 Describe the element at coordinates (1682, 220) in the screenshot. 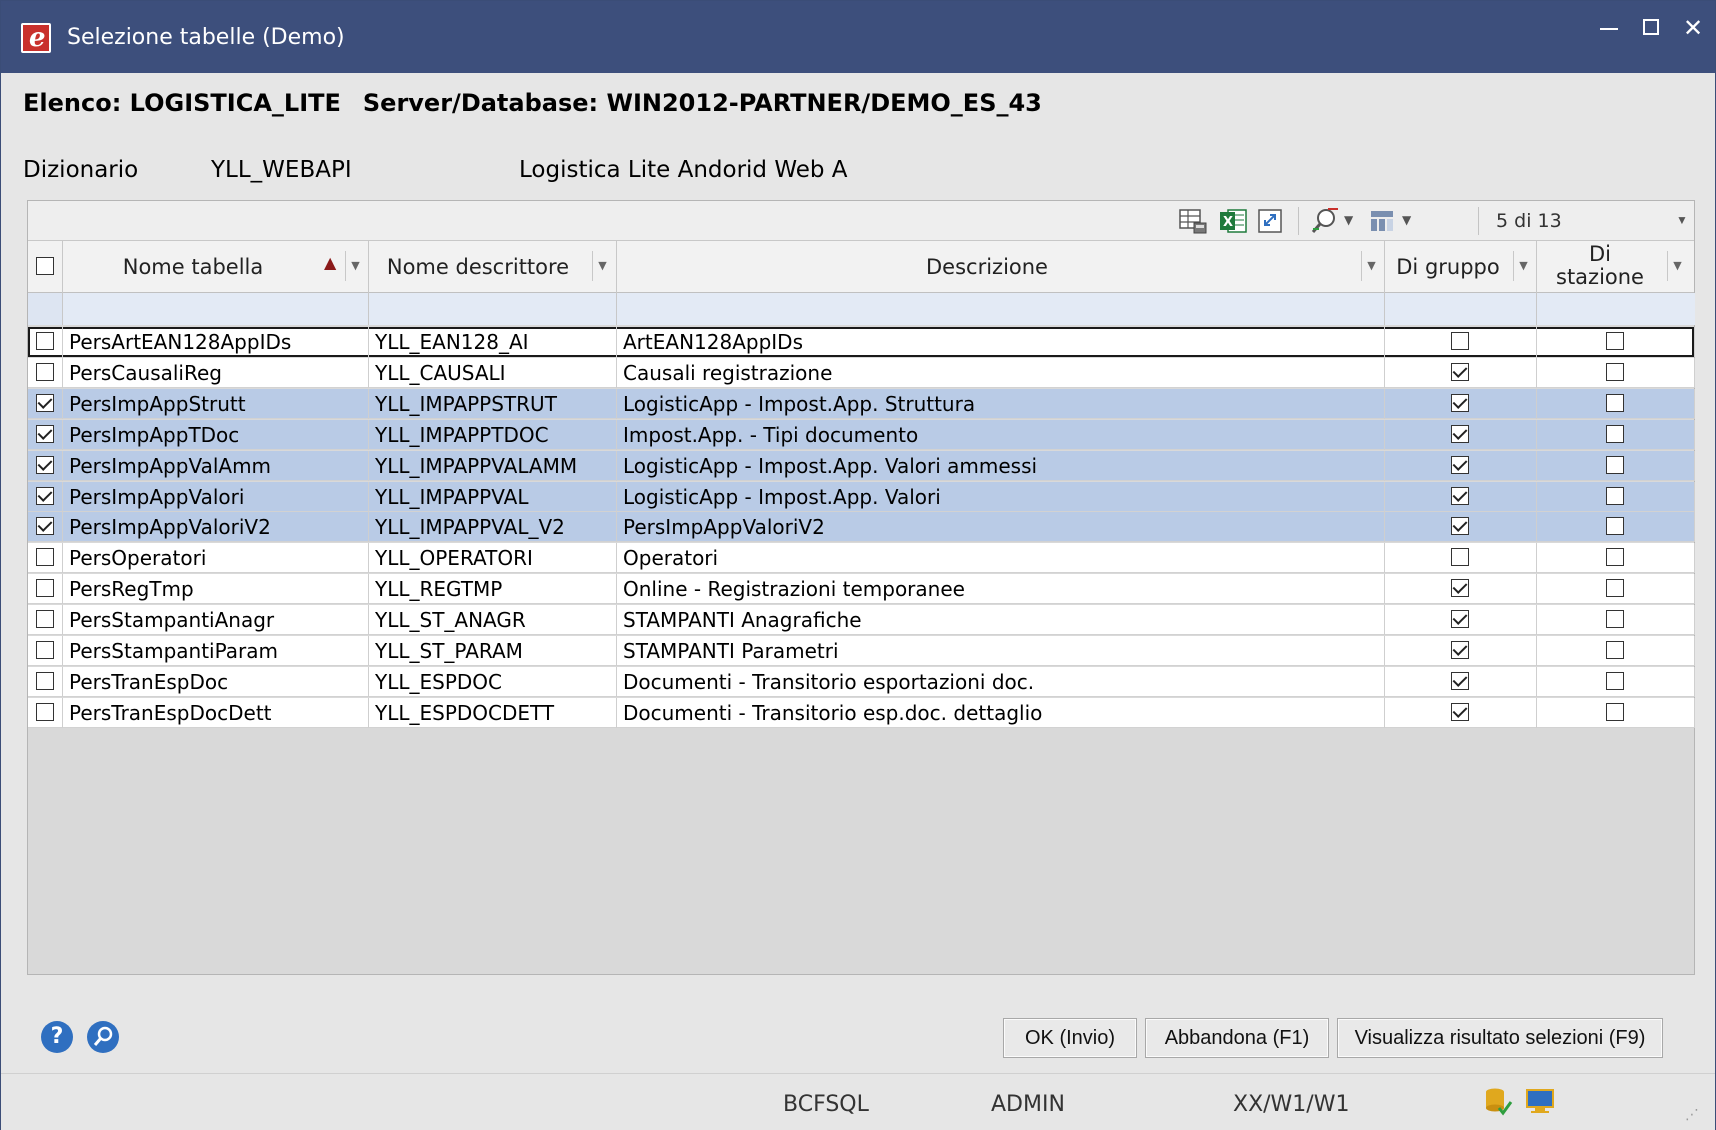

I see `pager-dropdown-icon: ▼` at that location.